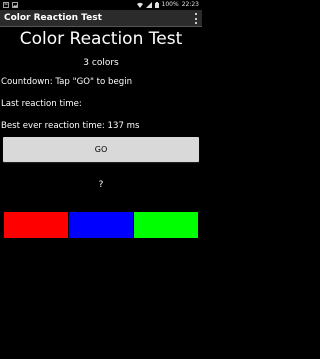 The image size is (320, 359). What do you see at coordinates (101, 185) in the screenshot?
I see `target-color-indicator: ?` at bounding box center [101, 185].